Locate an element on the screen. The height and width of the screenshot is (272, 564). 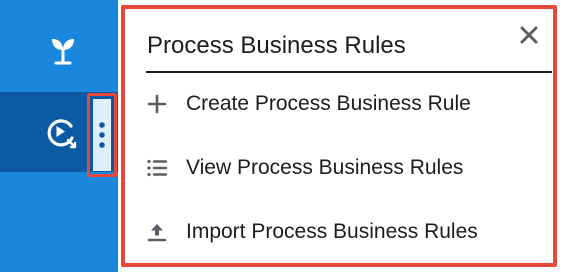
popup-divider is located at coordinates (349, 72).